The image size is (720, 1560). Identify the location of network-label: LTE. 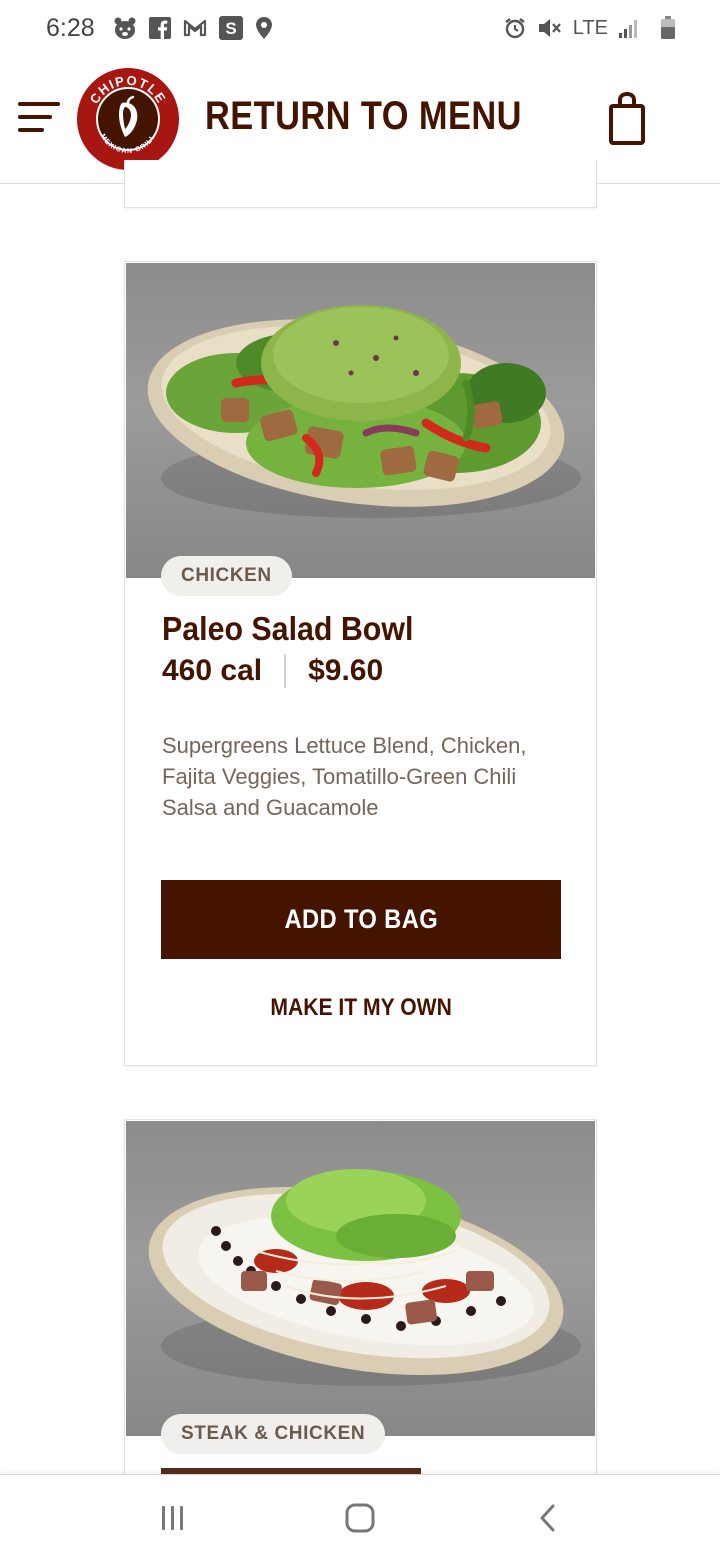
(590, 27).